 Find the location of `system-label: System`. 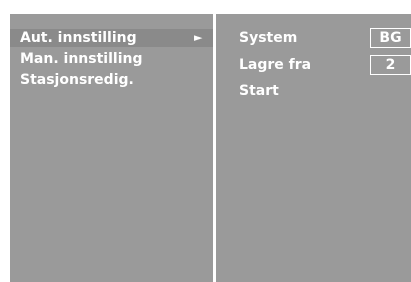

system-label: System is located at coordinates (268, 38).